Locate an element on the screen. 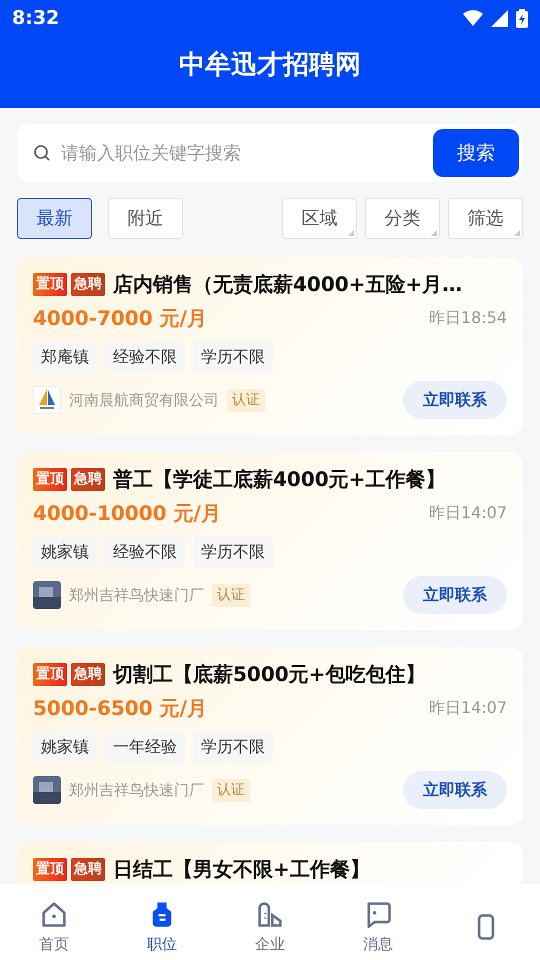 The width and height of the screenshot is (540, 960). salary: 4000-10000 元/月 is located at coordinates (127, 513).